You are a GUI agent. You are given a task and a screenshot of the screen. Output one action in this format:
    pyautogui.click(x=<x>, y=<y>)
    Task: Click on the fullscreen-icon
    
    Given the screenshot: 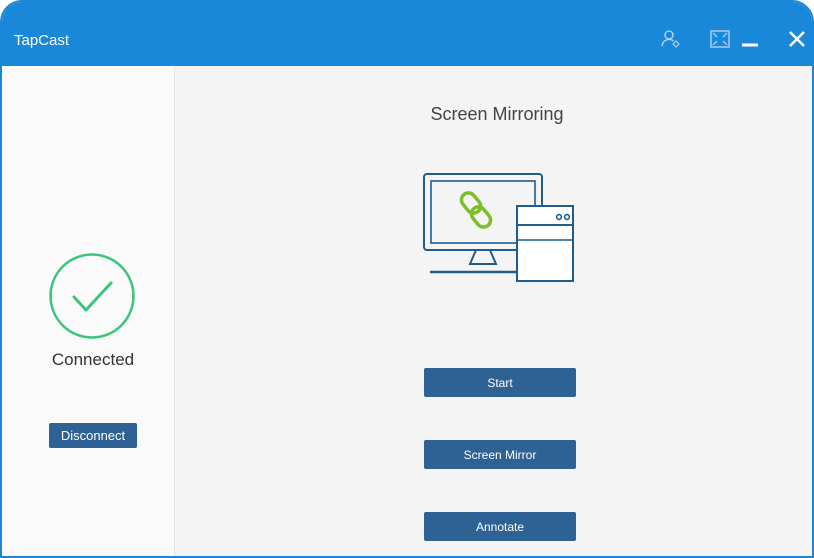 What is the action you would take?
    pyautogui.click(x=720, y=41)
    